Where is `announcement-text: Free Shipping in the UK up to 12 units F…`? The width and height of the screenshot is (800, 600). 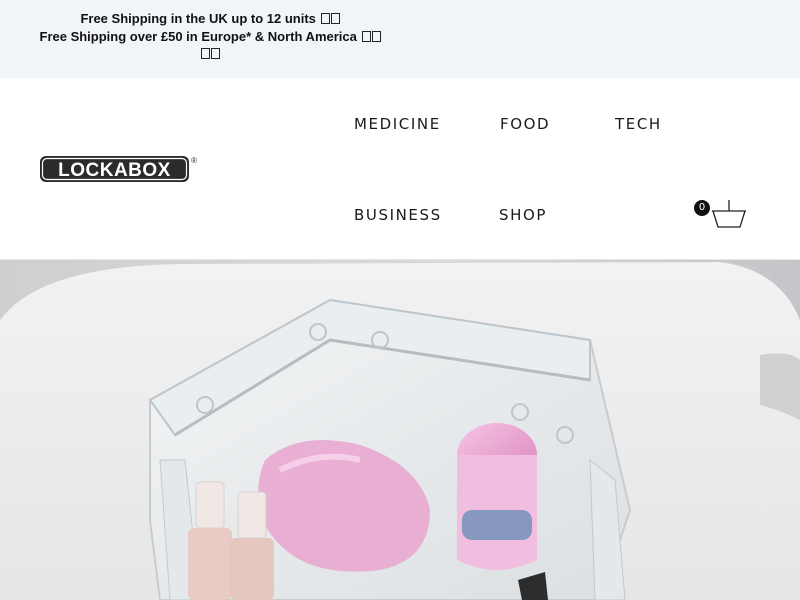 announcement-text: Free Shipping in the UK up to 12 units F… is located at coordinates (210, 36).